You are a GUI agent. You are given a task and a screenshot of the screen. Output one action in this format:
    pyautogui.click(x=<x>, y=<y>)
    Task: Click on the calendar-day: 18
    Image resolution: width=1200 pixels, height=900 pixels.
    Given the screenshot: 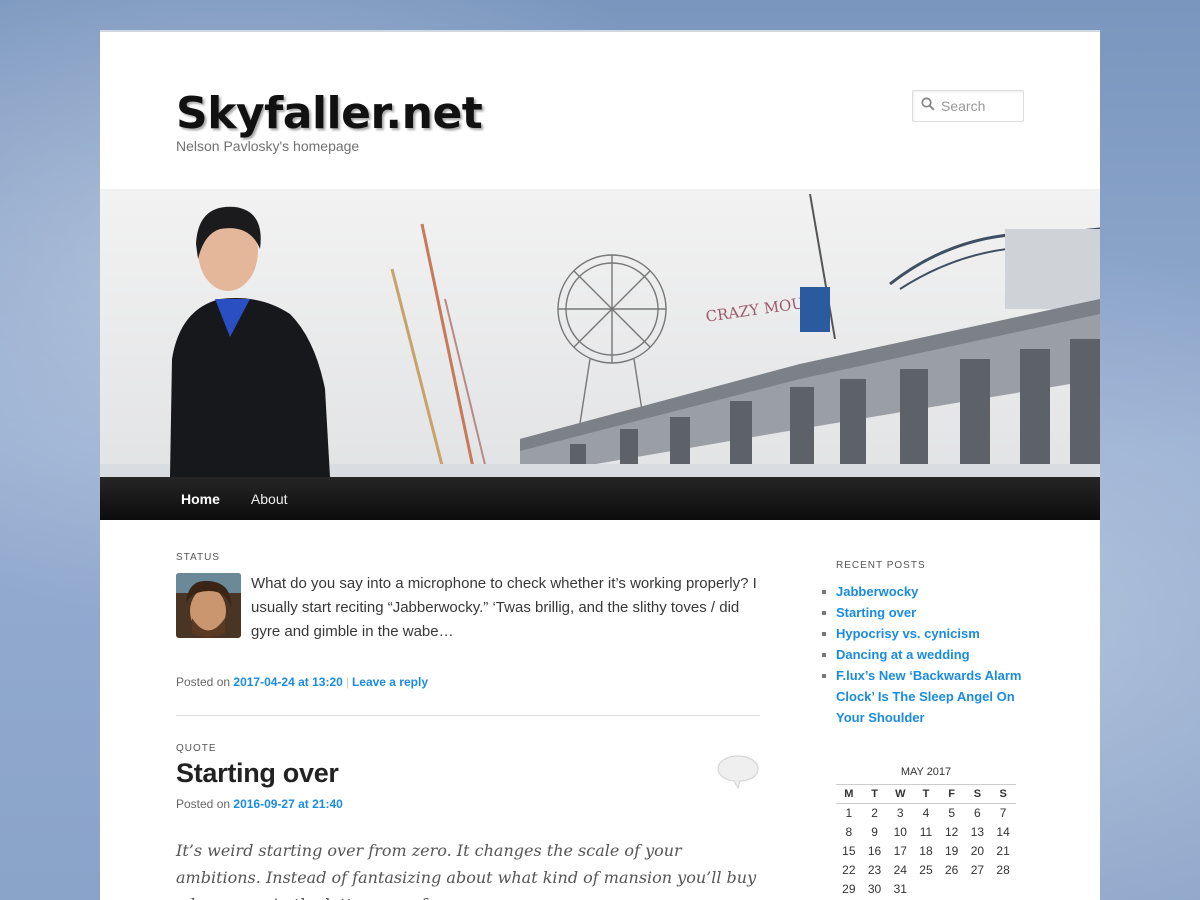 What is the action you would take?
    pyautogui.click(x=926, y=851)
    